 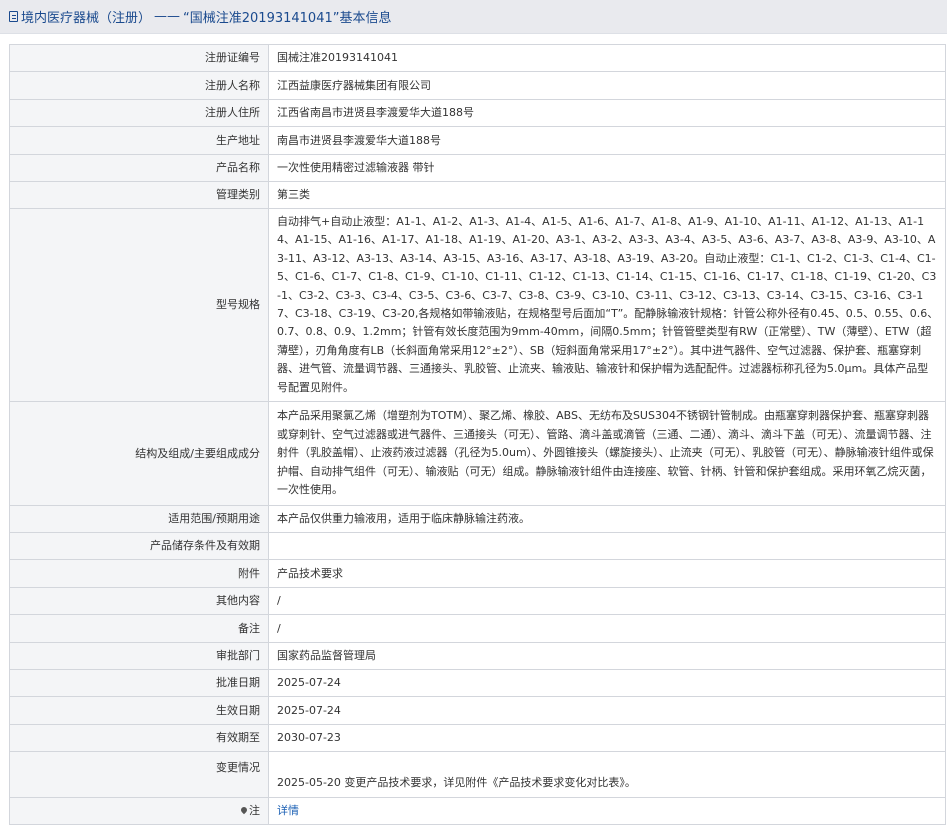 I want to click on row-label: 注, so click(x=254, y=810).